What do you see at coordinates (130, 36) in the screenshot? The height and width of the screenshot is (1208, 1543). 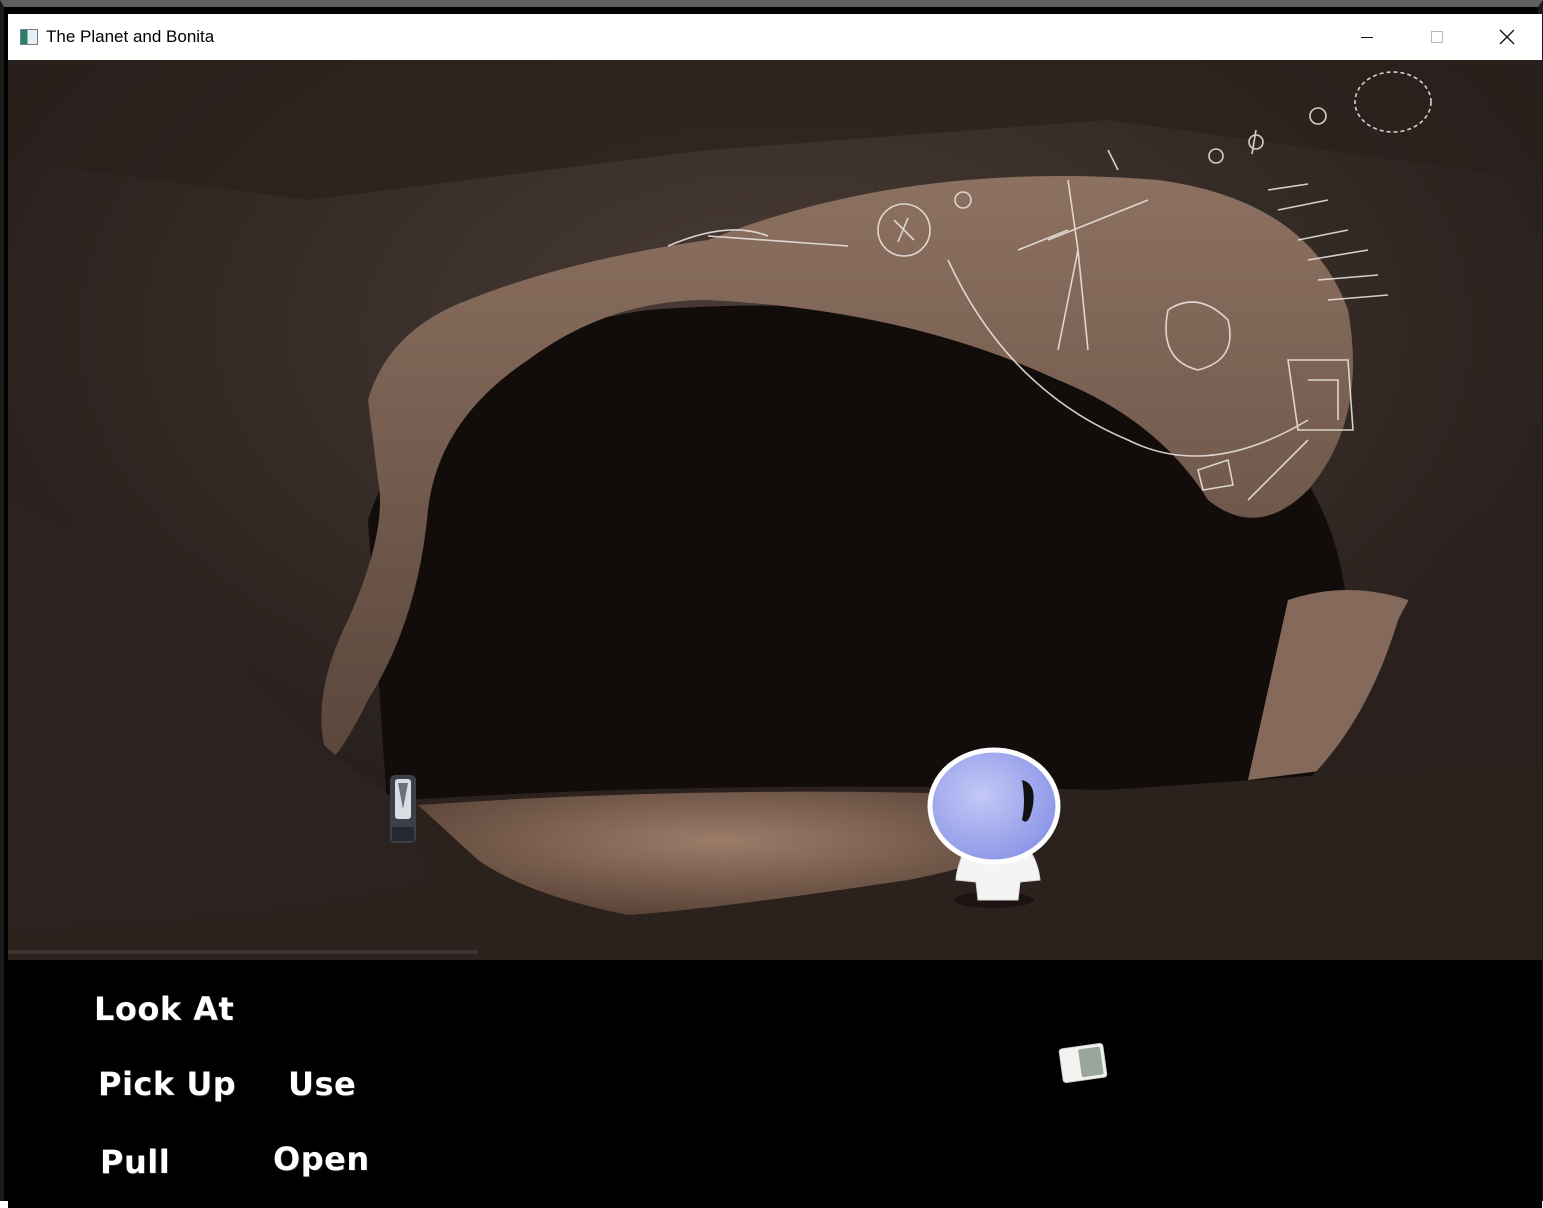 I see `window-title: The Planet and Bonita` at bounding box center [130, 36].